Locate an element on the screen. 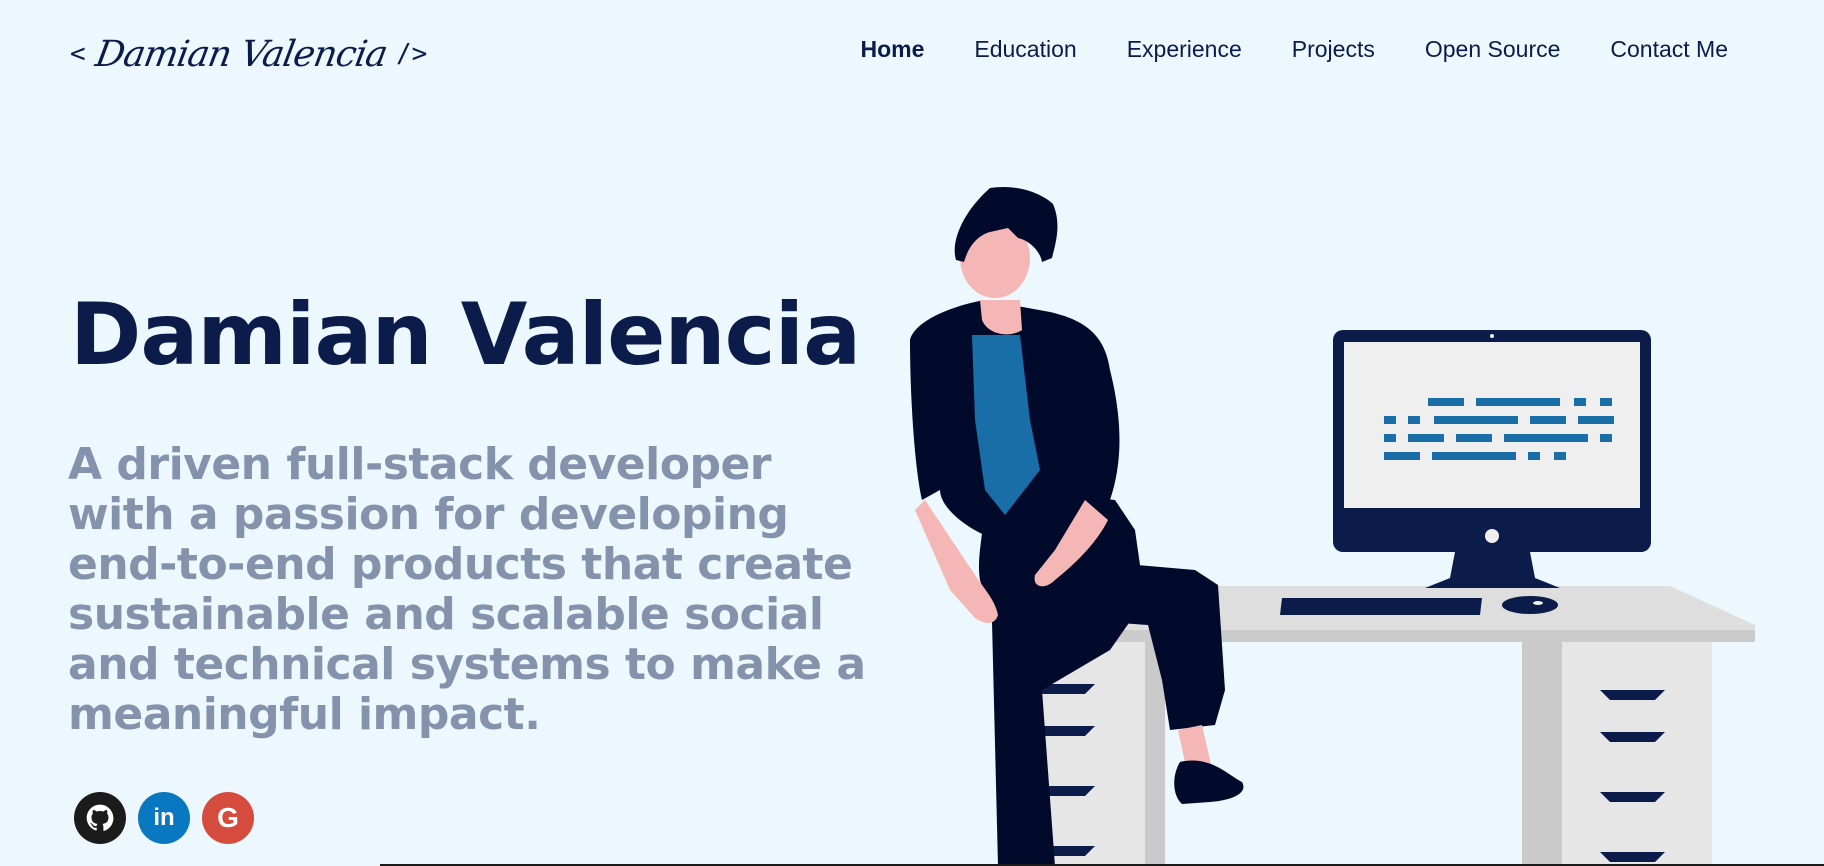 This screenshot has height=866, width=1824. nav-open-source: Open Source is located at coordinates (1493, 49).